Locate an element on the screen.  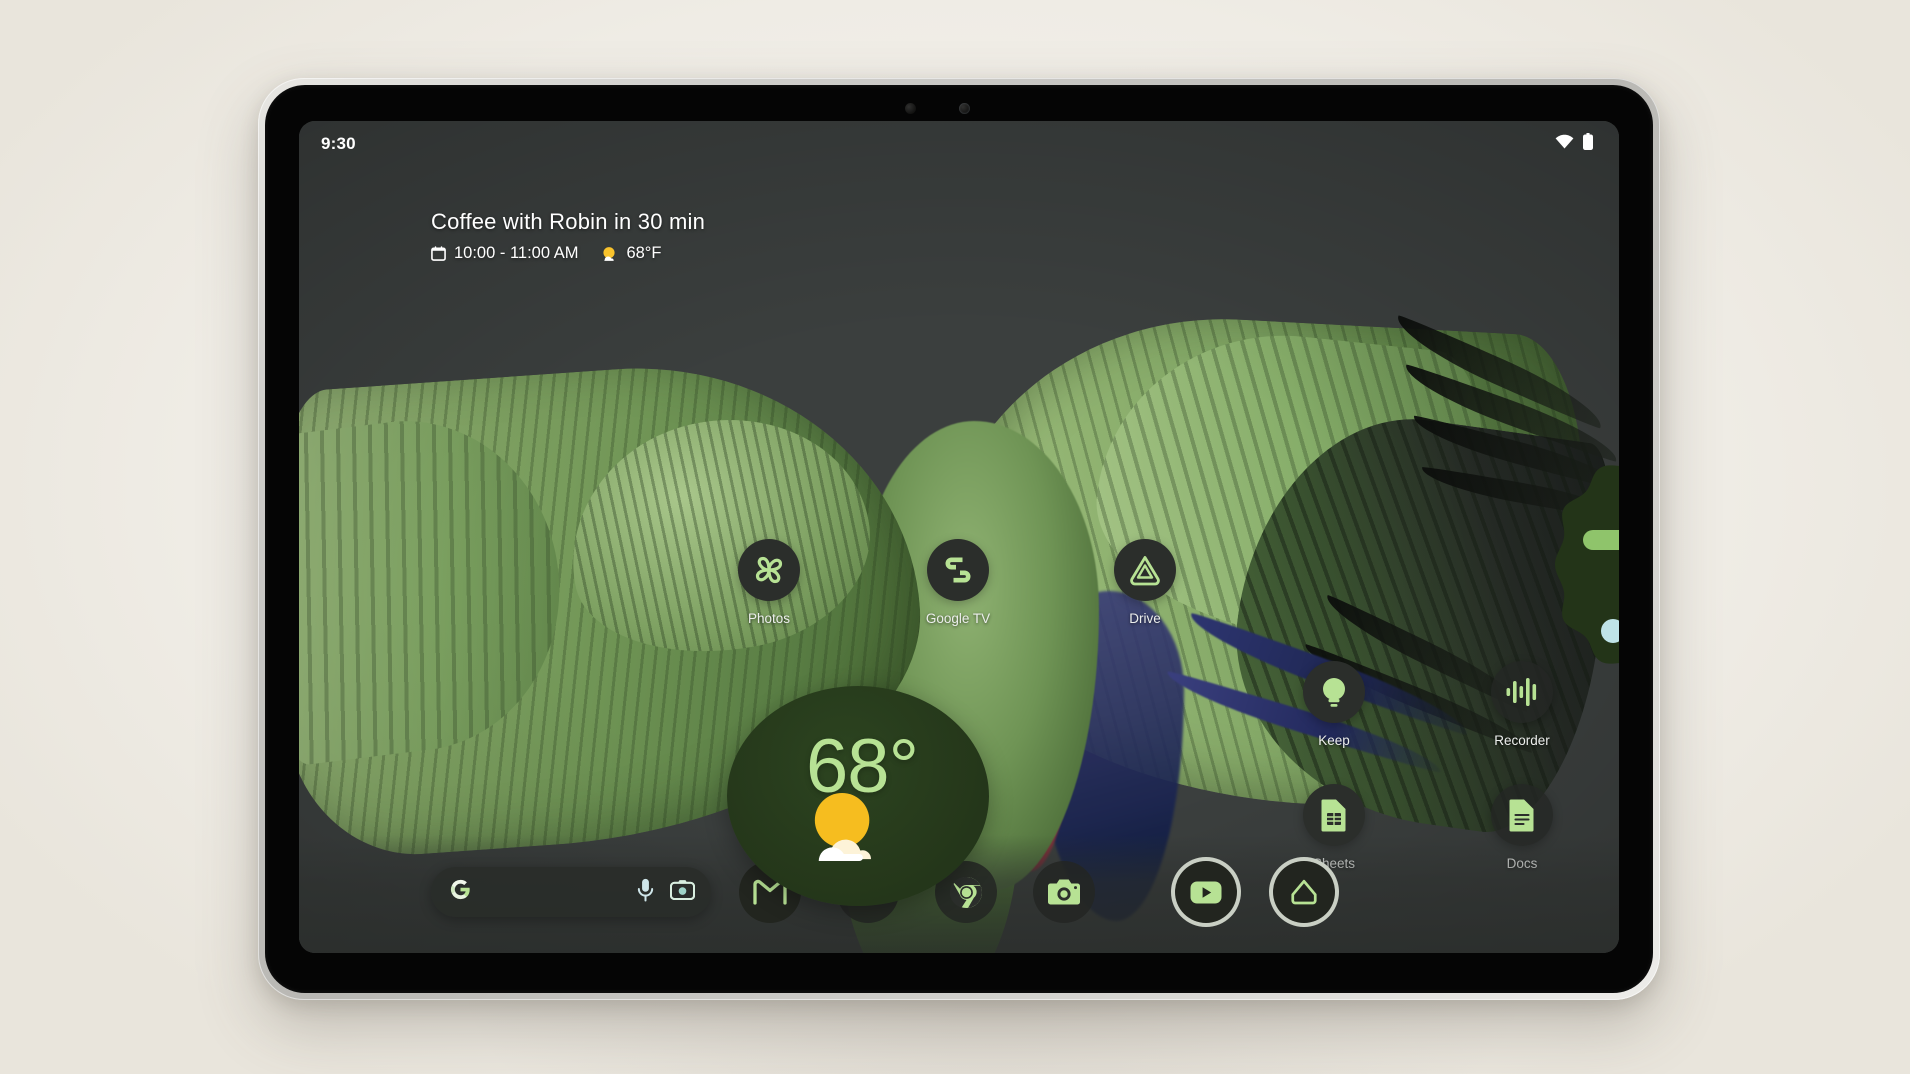
wifi-icon is located at coordinates (1564, 144).